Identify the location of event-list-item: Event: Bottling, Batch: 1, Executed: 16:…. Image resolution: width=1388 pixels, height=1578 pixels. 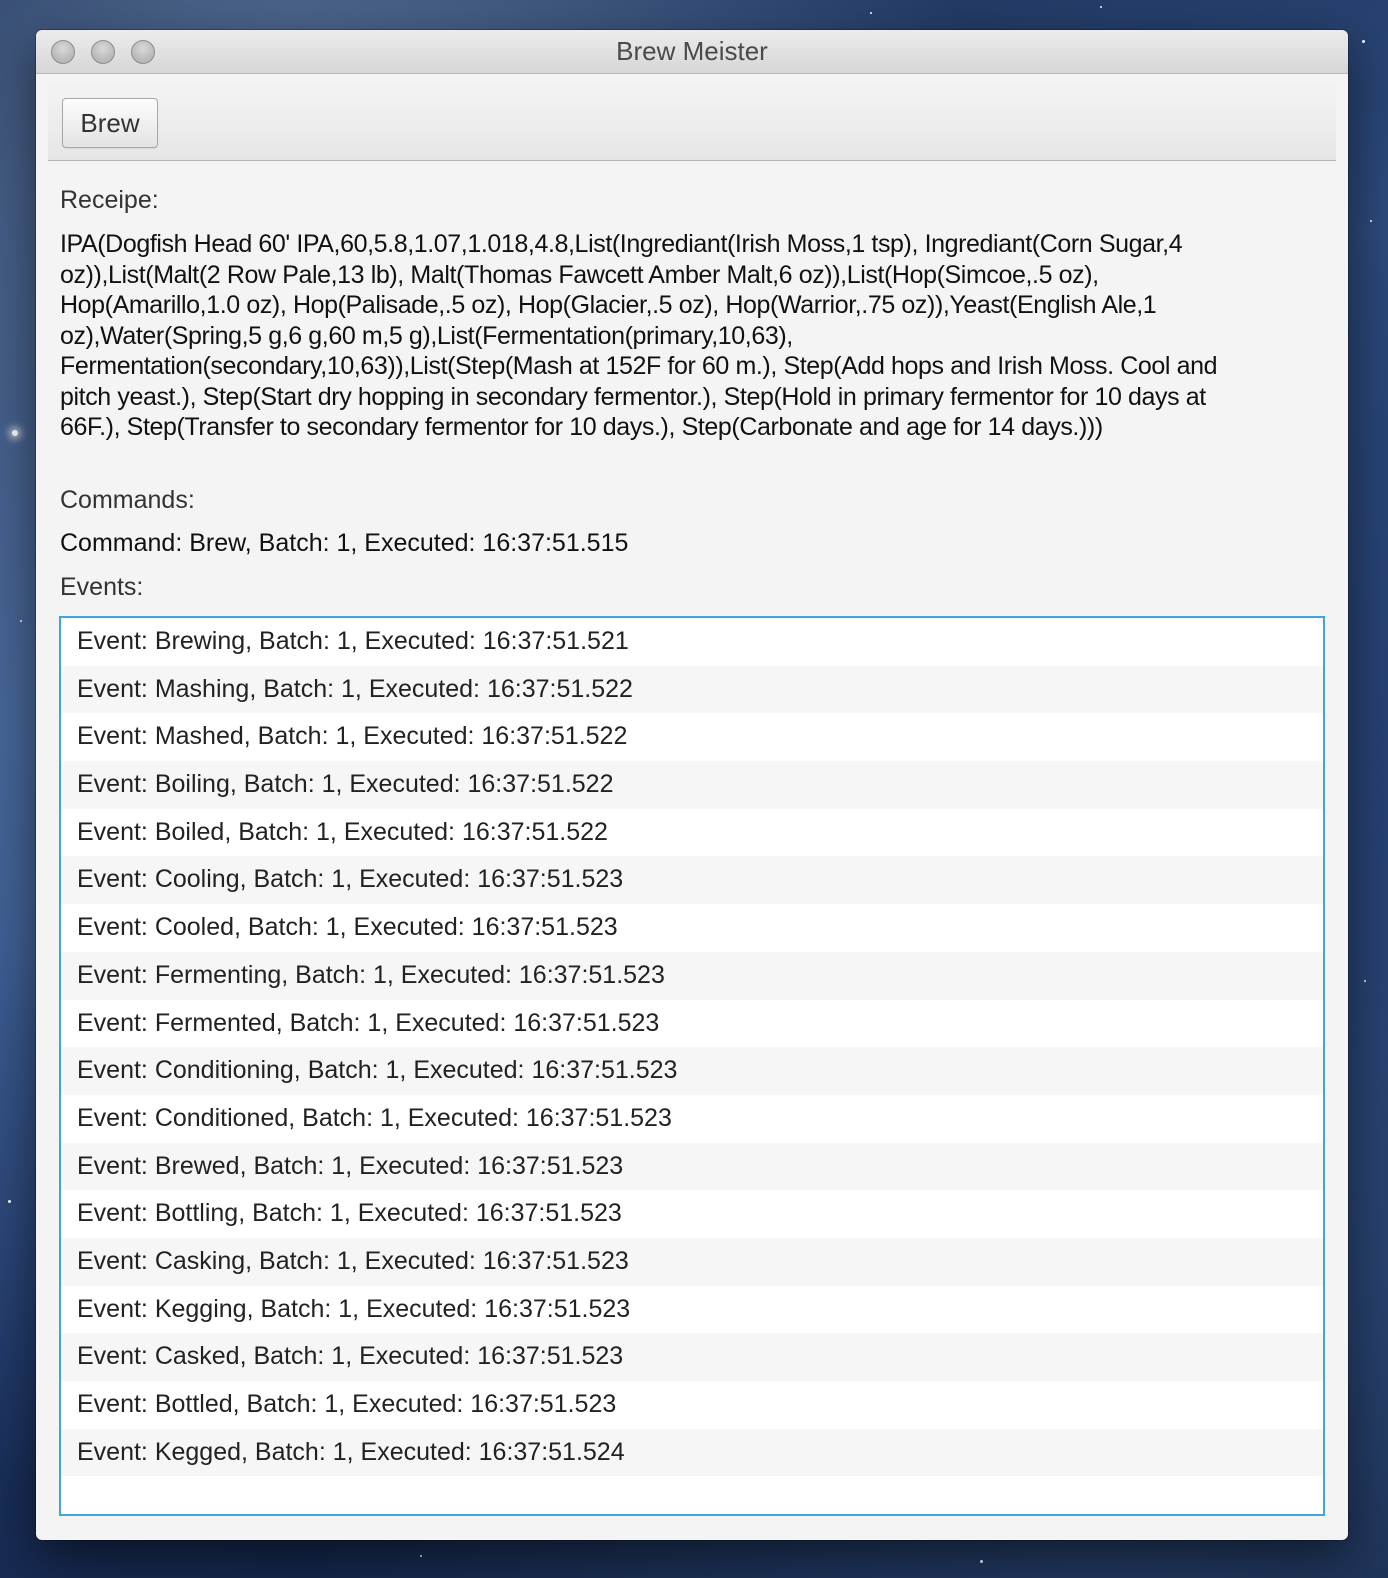
(692, 1214).